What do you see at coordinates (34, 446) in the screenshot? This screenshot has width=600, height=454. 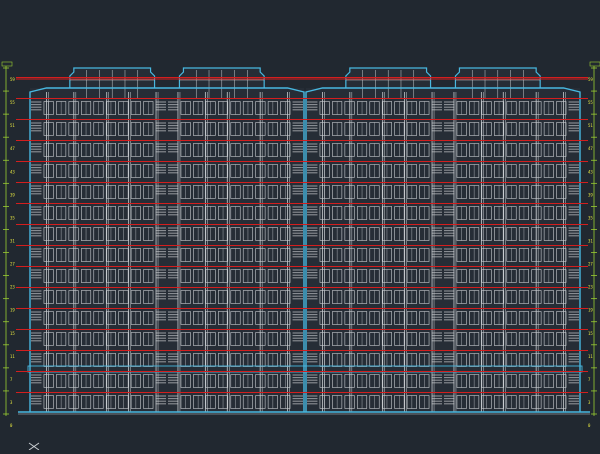 I see `ucs-cross-icon` at bounding box center [34, 446].